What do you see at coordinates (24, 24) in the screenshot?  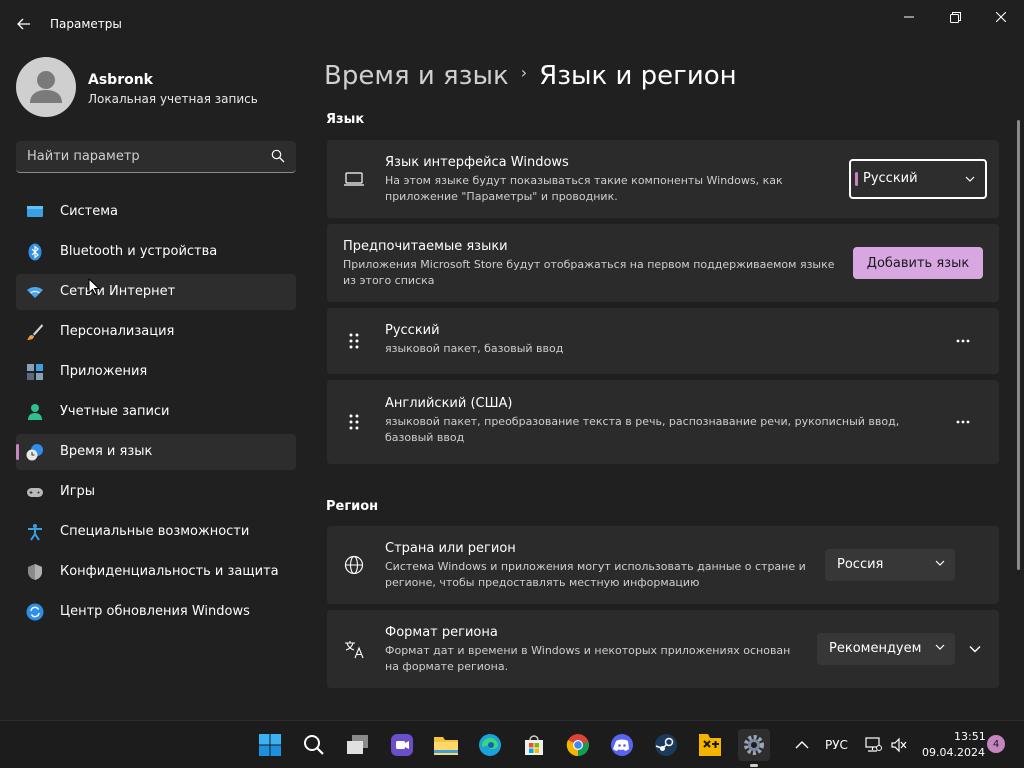 I see `back-button` at bounding box center [24, 24].